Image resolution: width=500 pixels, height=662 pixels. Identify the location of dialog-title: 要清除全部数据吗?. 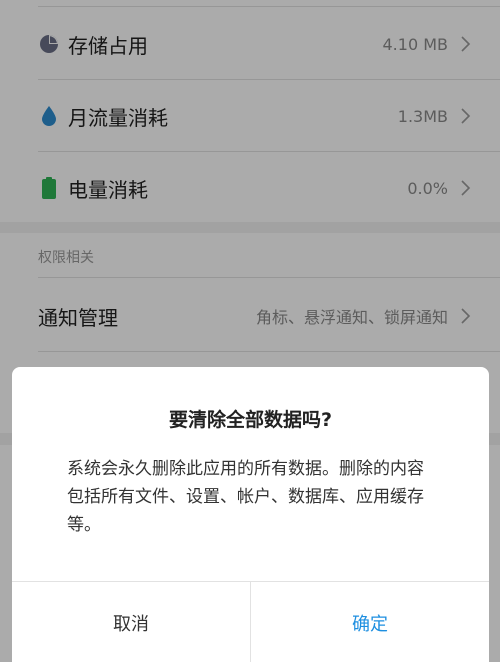
(250, 420).